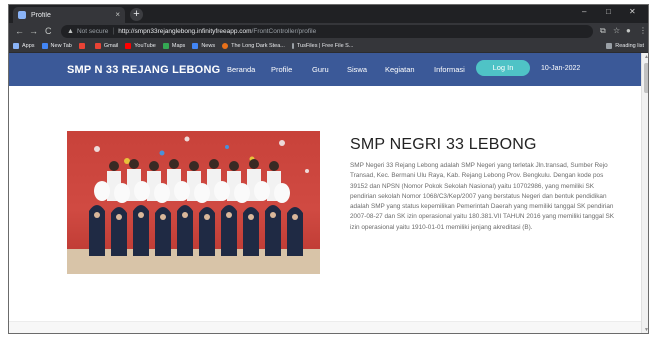 The height and width of the screenshot is (337, 654). Describe the element at coordinates (328, 14) in the screenshot. I see `tab-strip: Profile × + – □ ✕` at that location.